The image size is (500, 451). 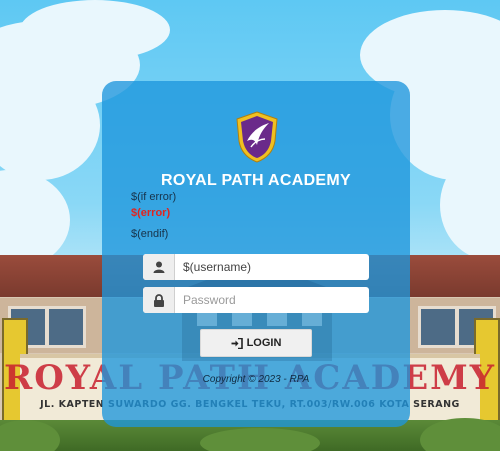 I want to click on lock-icon, so click(x=159, y=300).